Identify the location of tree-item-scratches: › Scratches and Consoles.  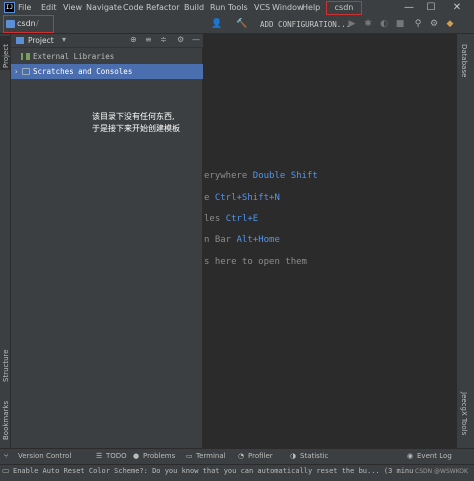
(107, 71).